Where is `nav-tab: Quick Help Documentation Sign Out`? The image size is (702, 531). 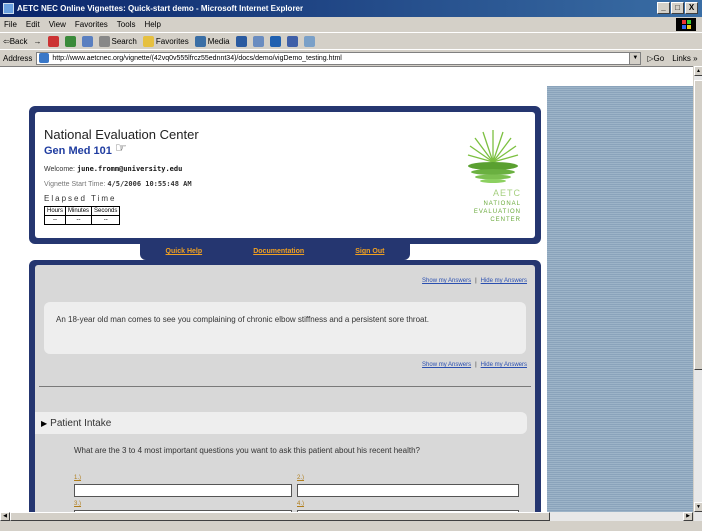
nav-tab: Quick Help Documentation Sign Out is located at coordinates (275, 251).